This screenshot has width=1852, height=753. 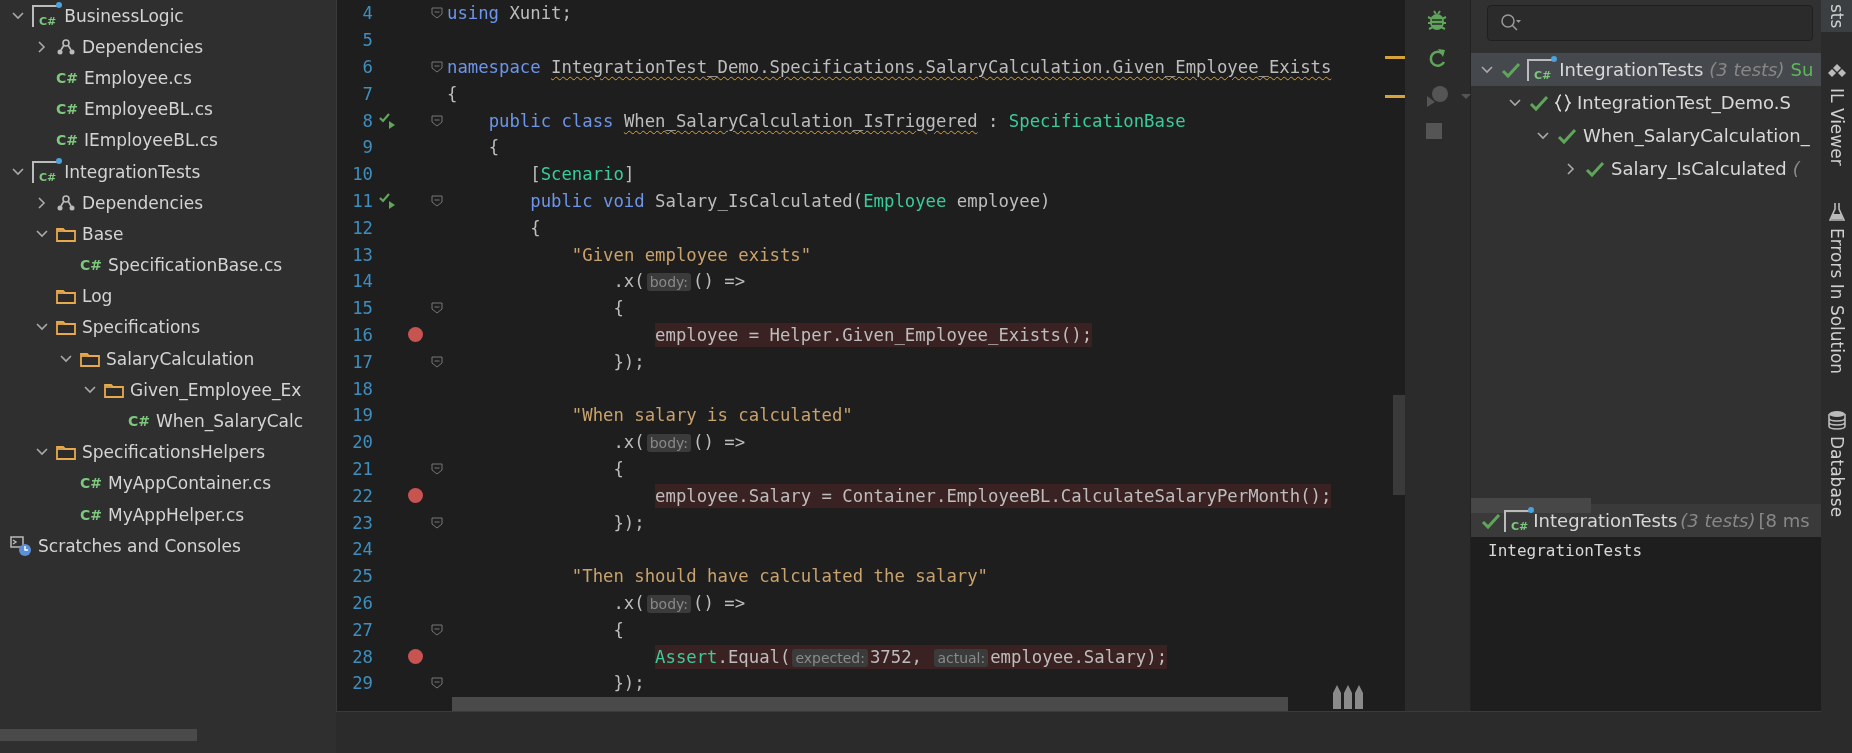 I want to click on line-number: 26, so click(x=362, y=602).